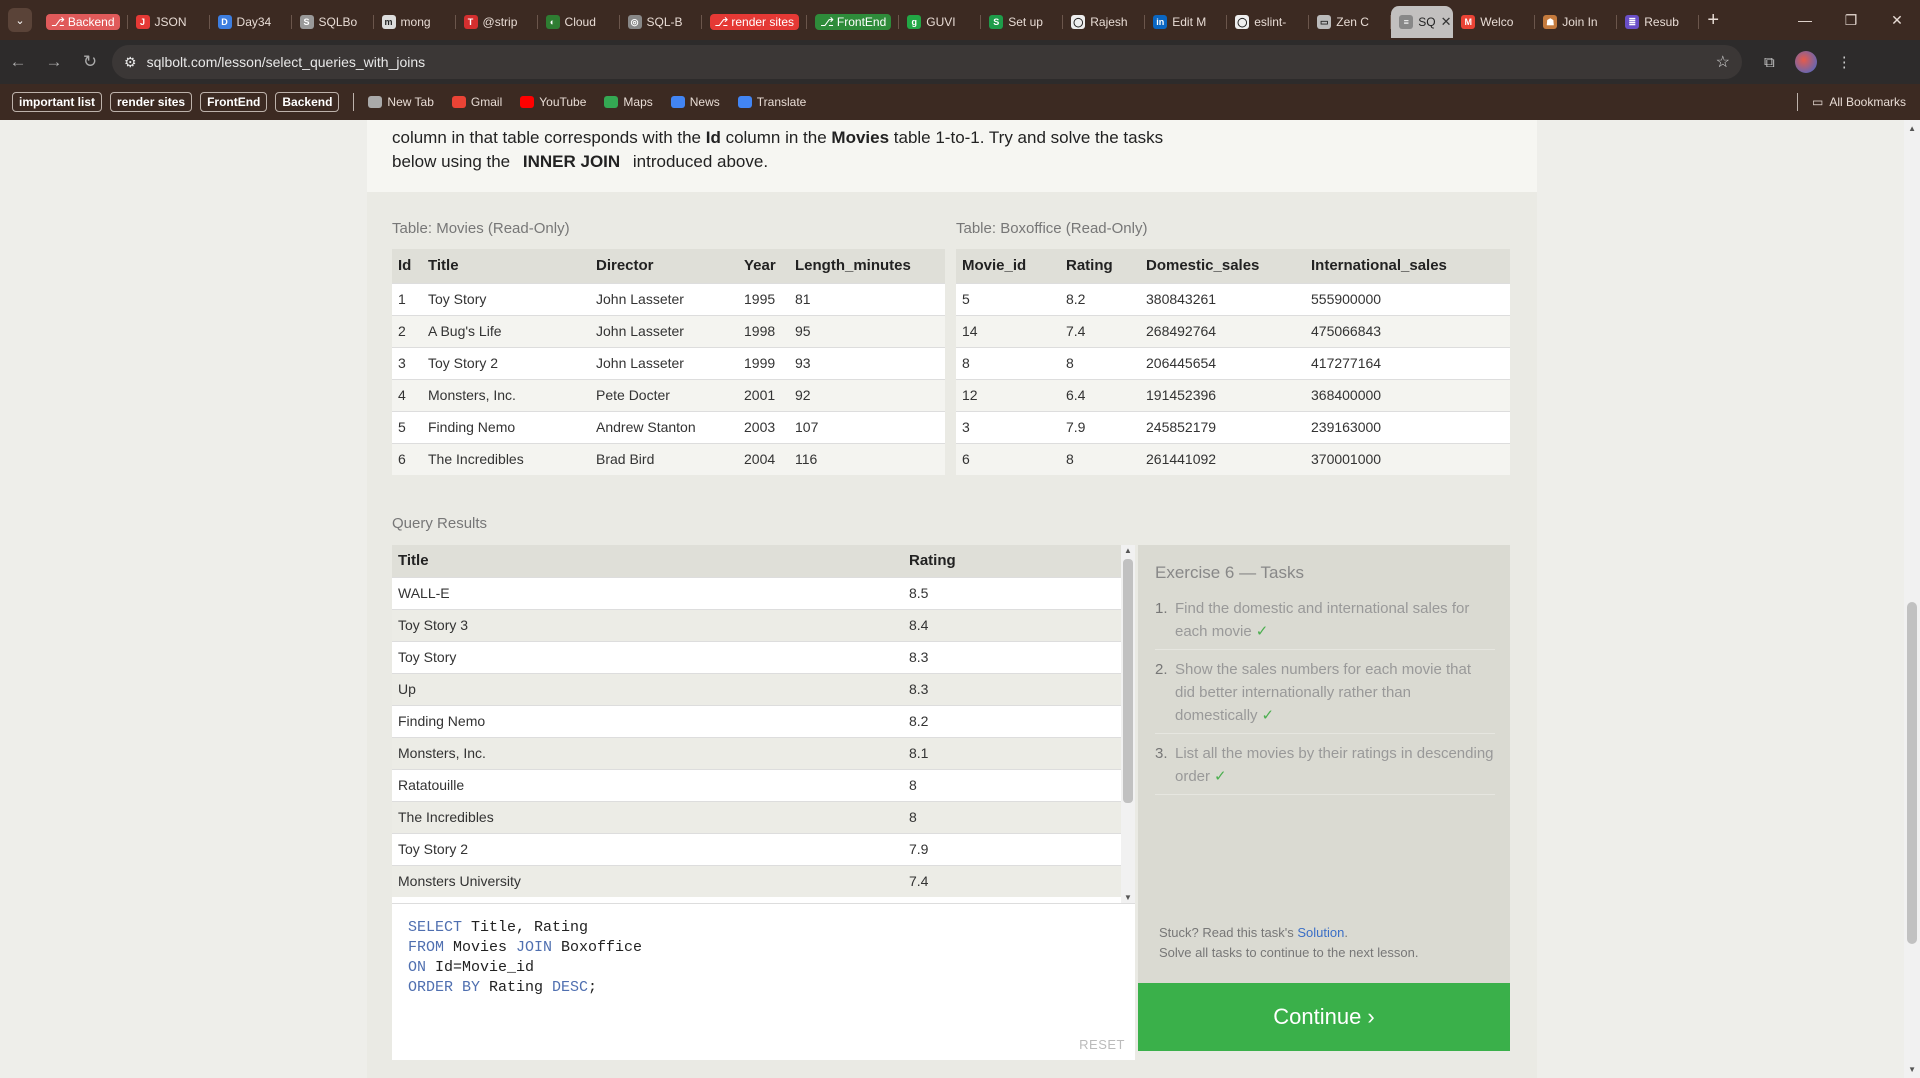 The width and height of the screenshot is (1920, 1078). I want to click on browser-tab: ≣ Resub, so click(1658, 22).